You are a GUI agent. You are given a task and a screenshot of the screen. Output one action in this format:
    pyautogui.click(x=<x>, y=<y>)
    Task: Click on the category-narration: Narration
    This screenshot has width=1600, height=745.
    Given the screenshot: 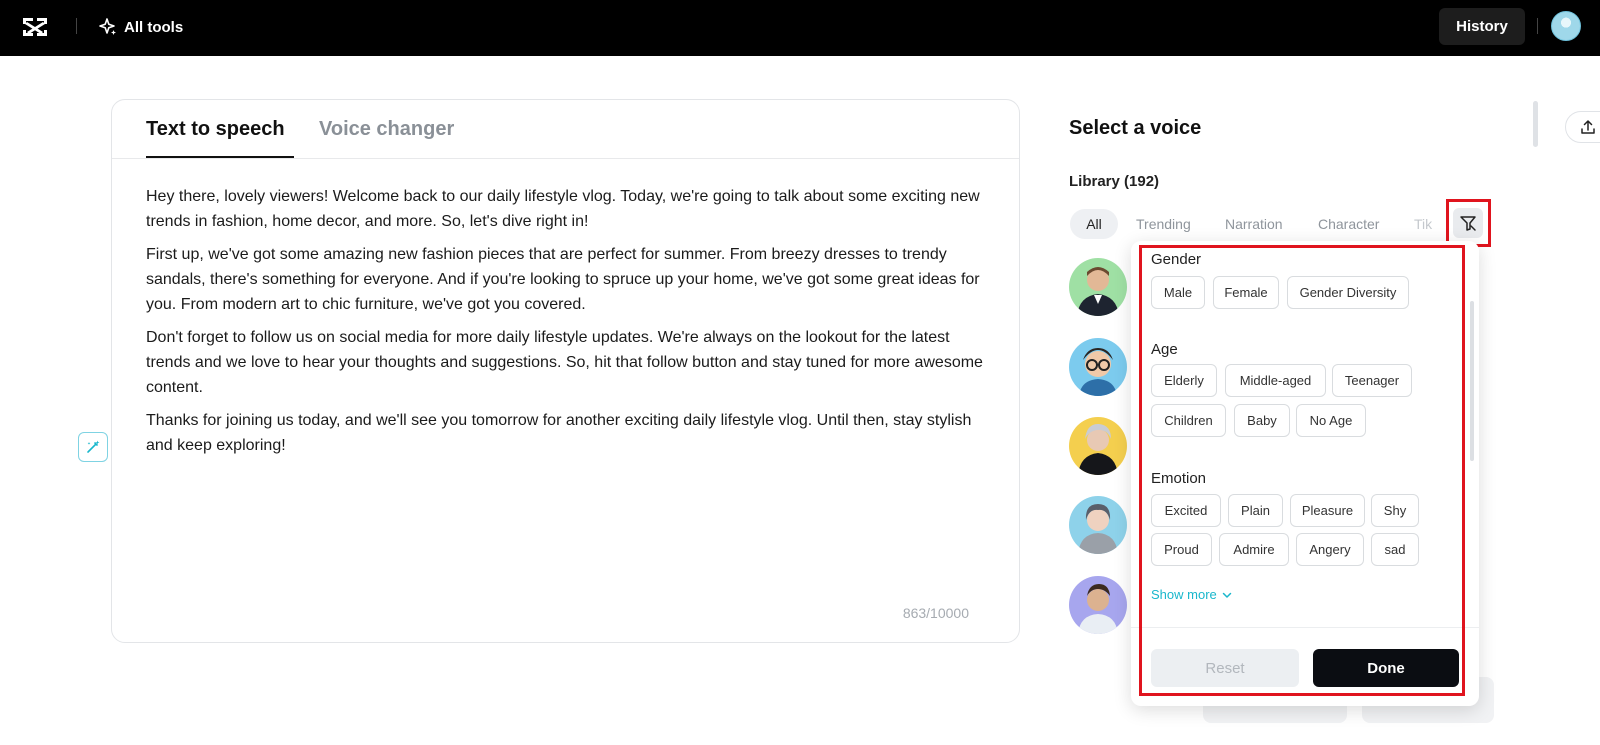 What is the action you would take?
    pyautogui.click(x=1254, y=224)
    